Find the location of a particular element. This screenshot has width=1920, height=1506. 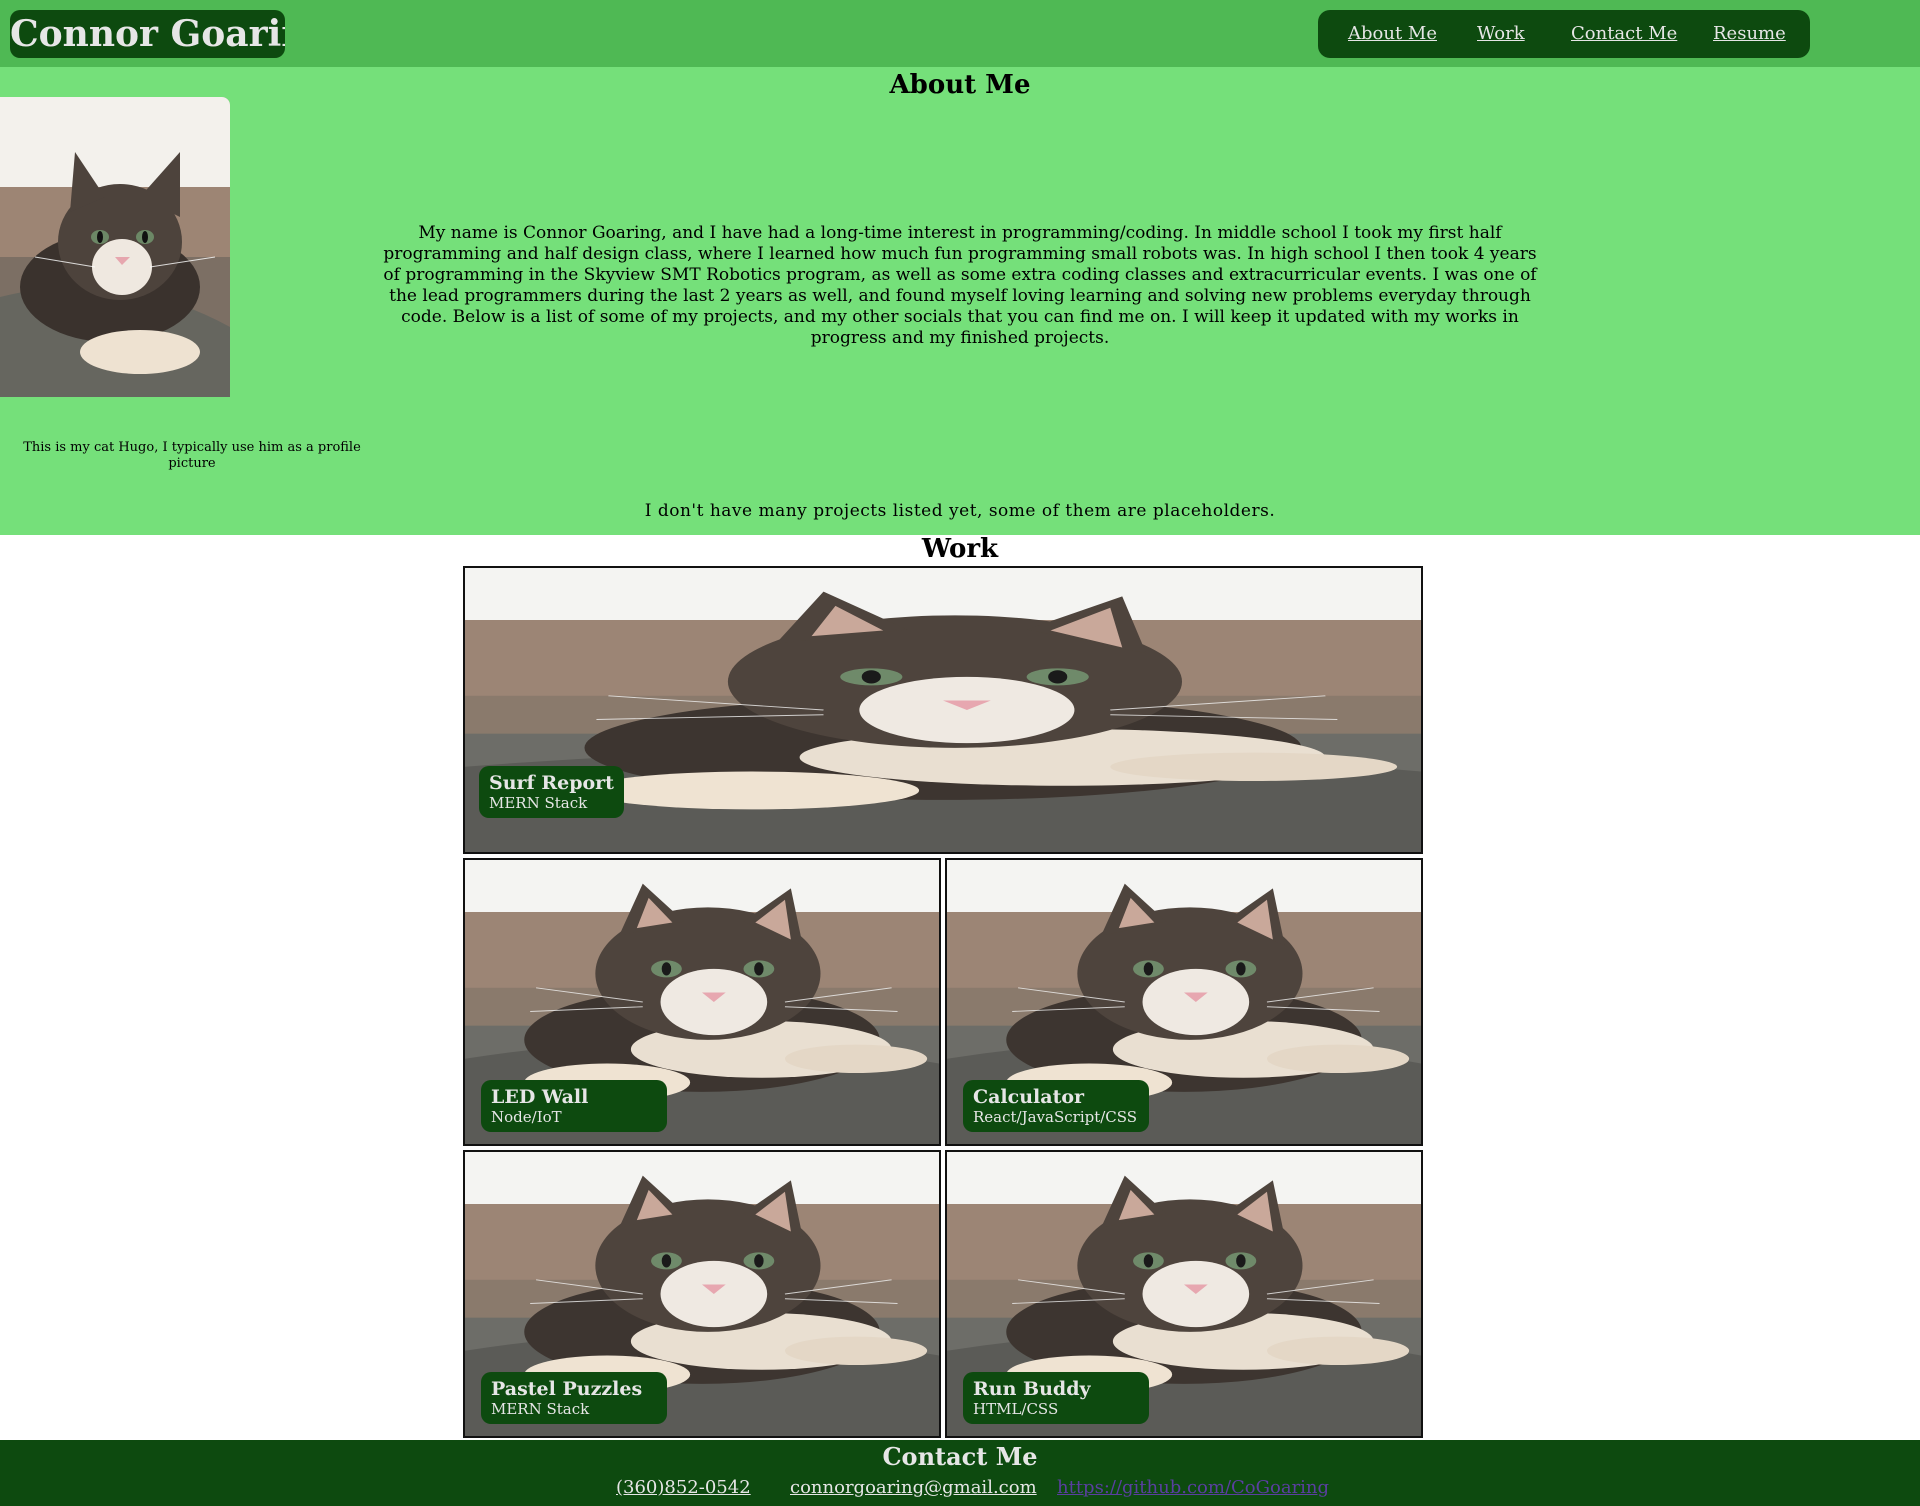

project-card-calculator: Calculator React/JavaScript/CSS is located at coordinates (1184, 1002).